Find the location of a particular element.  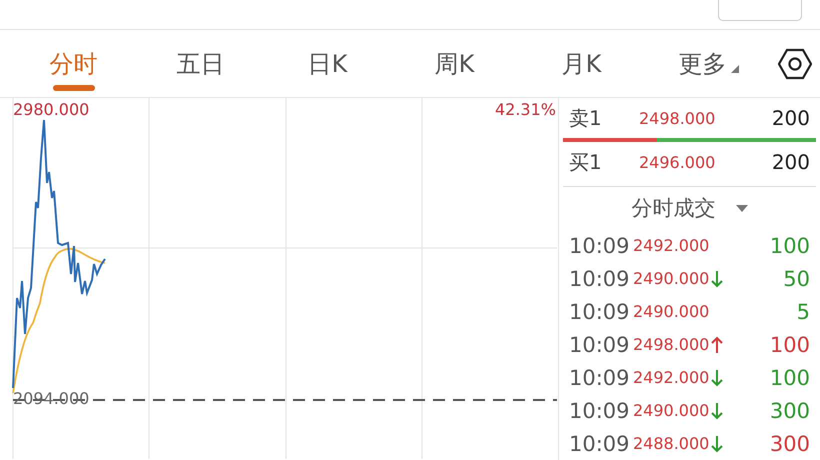

ask-label: 卖1 is located at coordinates (586, 118).